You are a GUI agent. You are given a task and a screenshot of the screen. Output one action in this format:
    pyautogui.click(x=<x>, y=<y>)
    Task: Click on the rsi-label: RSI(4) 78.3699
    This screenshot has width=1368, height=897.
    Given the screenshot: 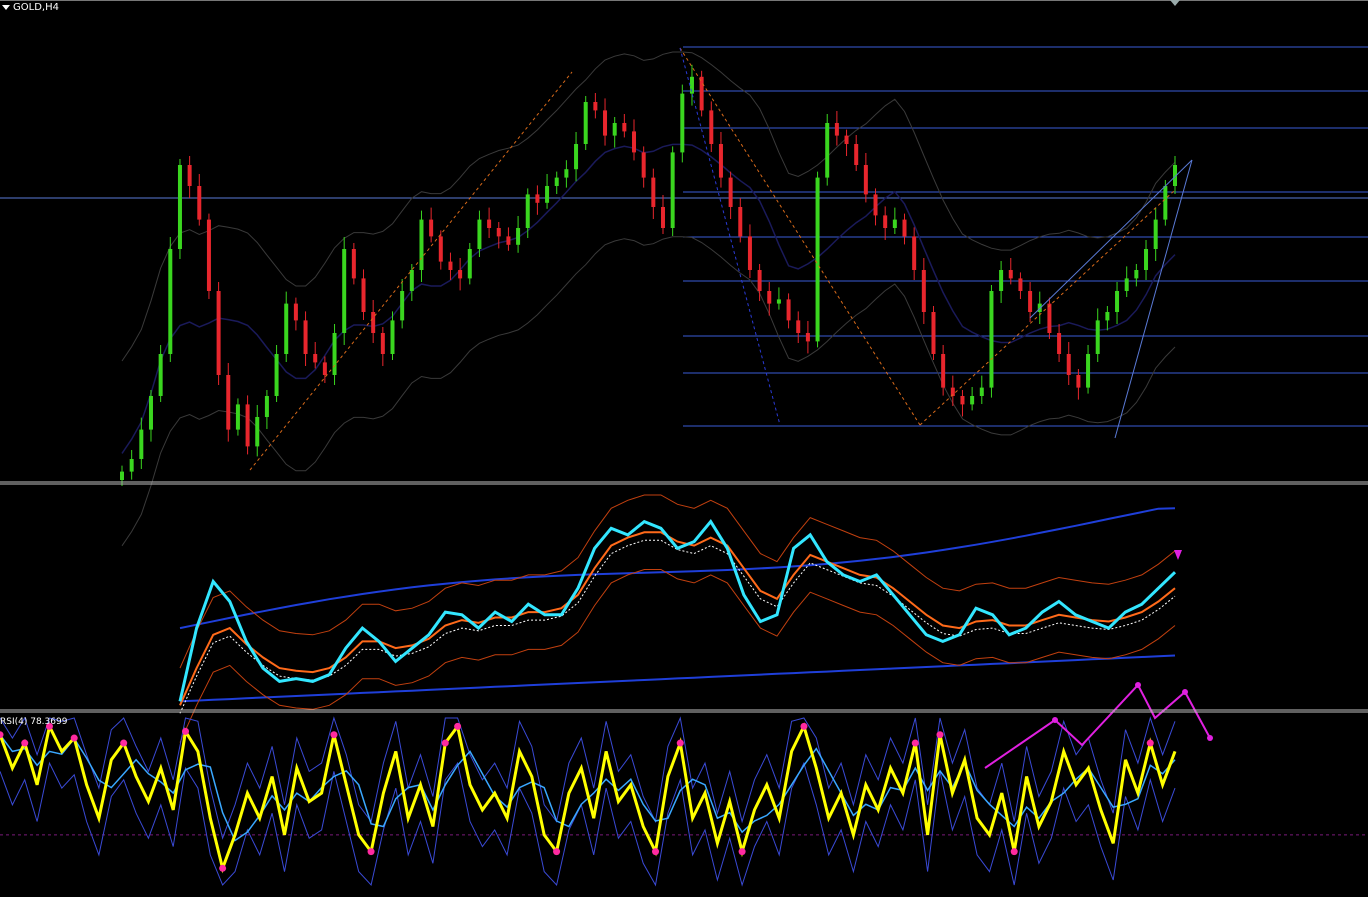 What is the action you would take?
    pyautogui.click(x=34, y=722)
    